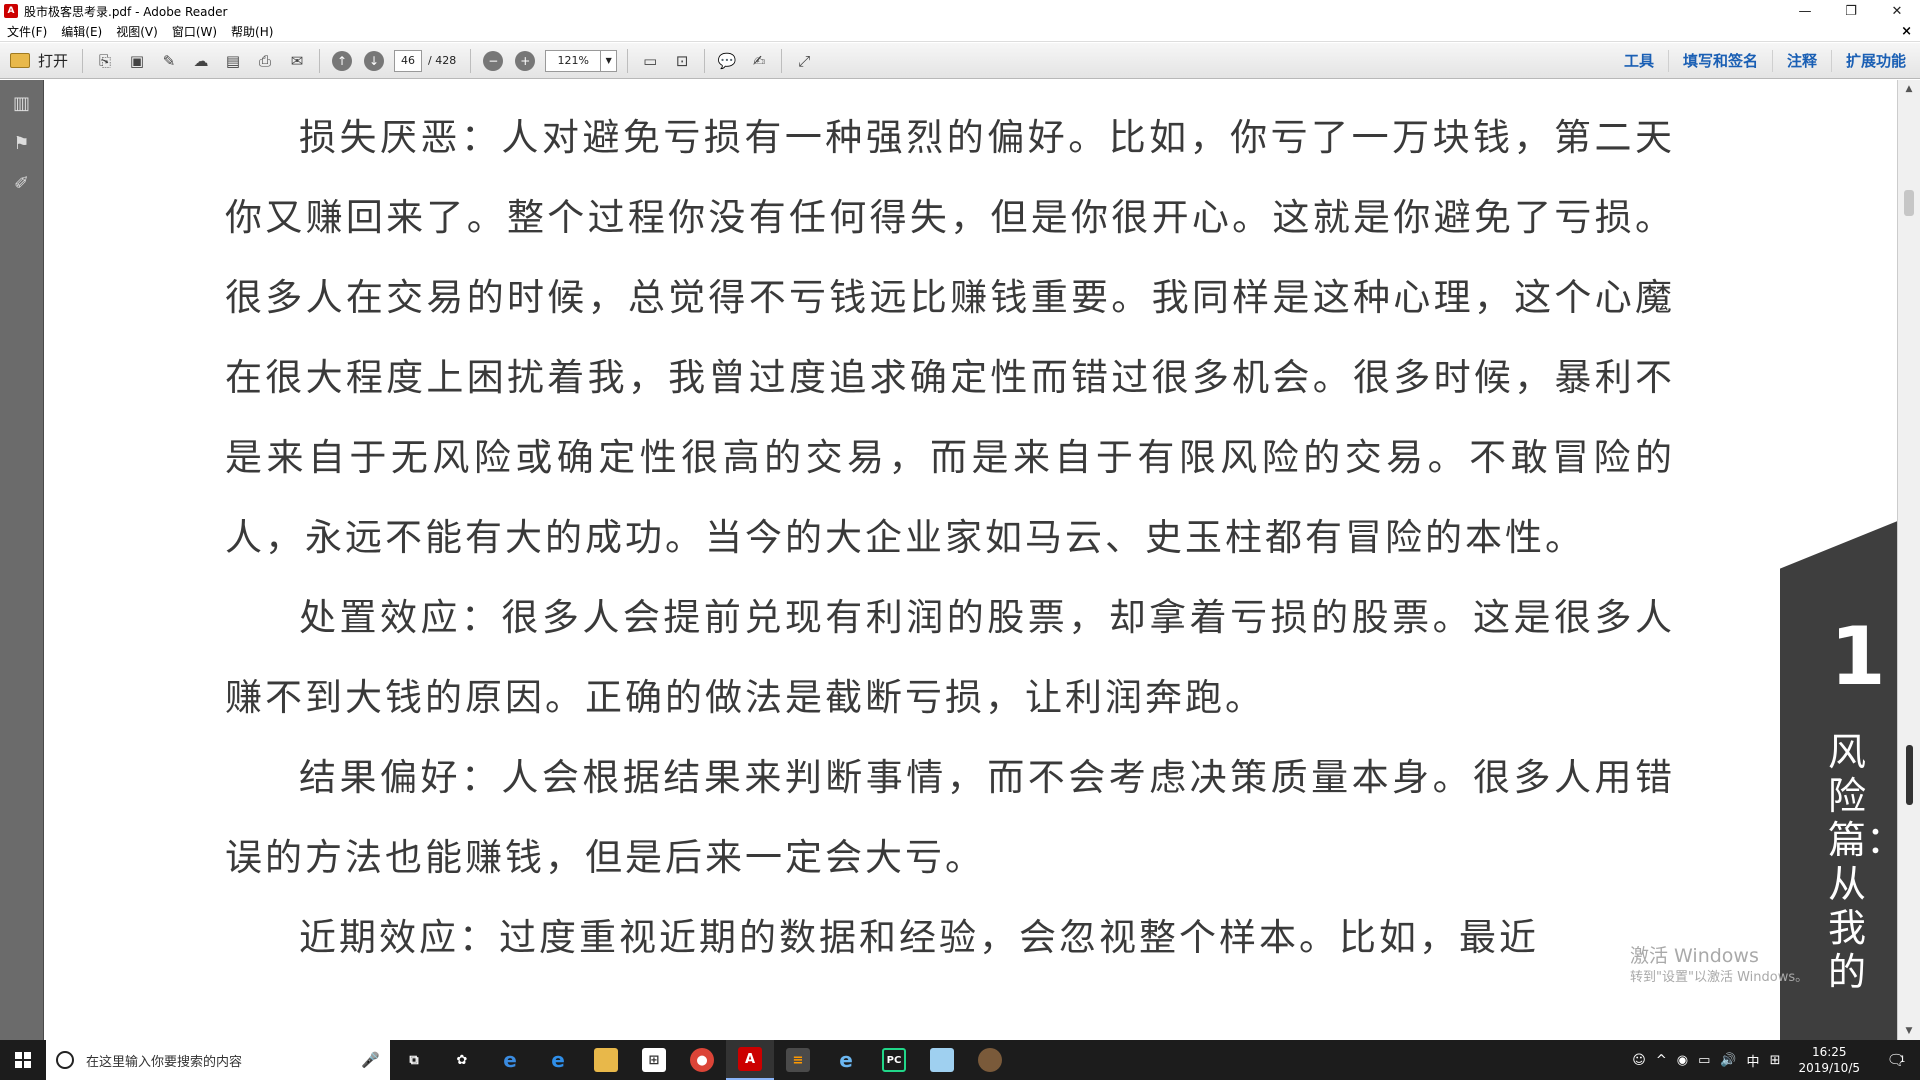  I want to click on close-button: ✕, so click(1897, 11).